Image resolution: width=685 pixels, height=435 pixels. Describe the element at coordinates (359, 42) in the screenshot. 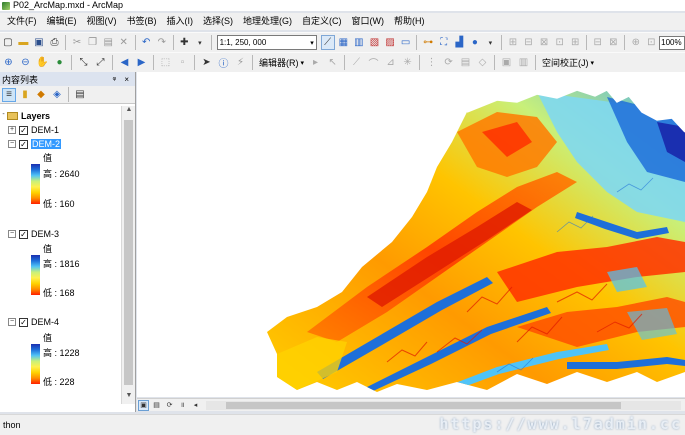

I see `catalog-window-icon: ▥` at that location.